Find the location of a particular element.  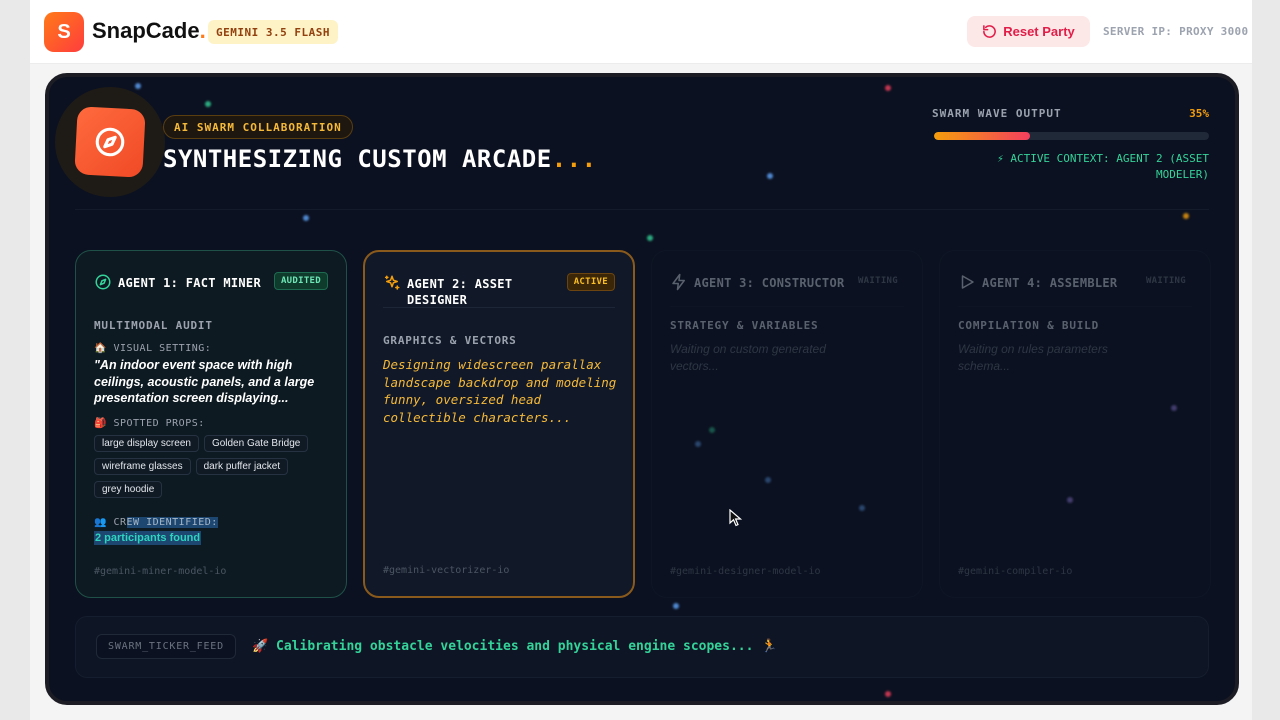

section-title: GRAPHICS & VECTORS is located at coordinates (450, 340).